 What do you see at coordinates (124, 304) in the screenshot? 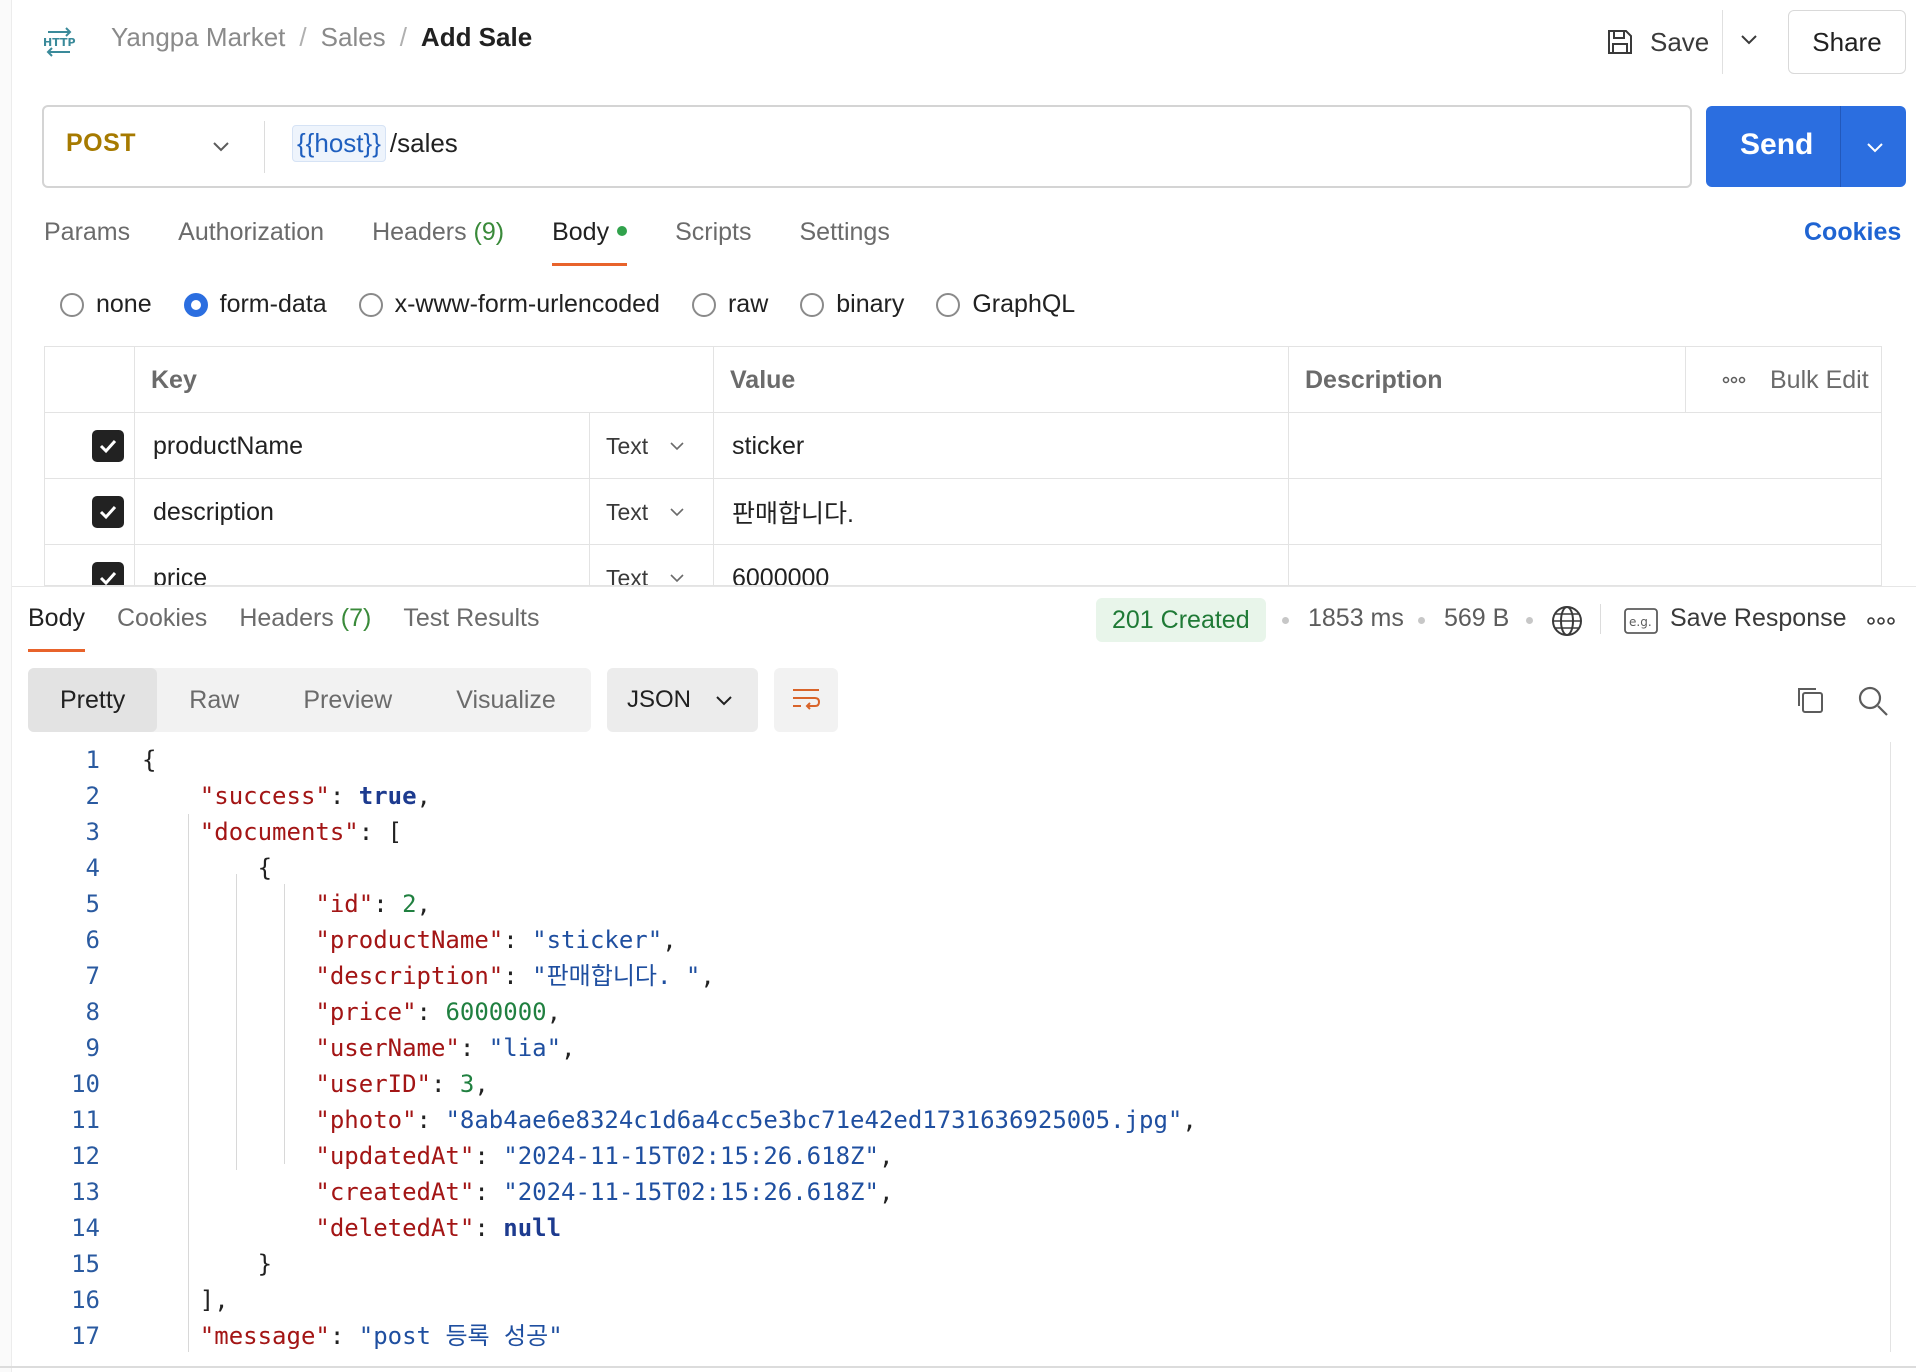
I see `radio-label: none` at bounding box center [124, 304].